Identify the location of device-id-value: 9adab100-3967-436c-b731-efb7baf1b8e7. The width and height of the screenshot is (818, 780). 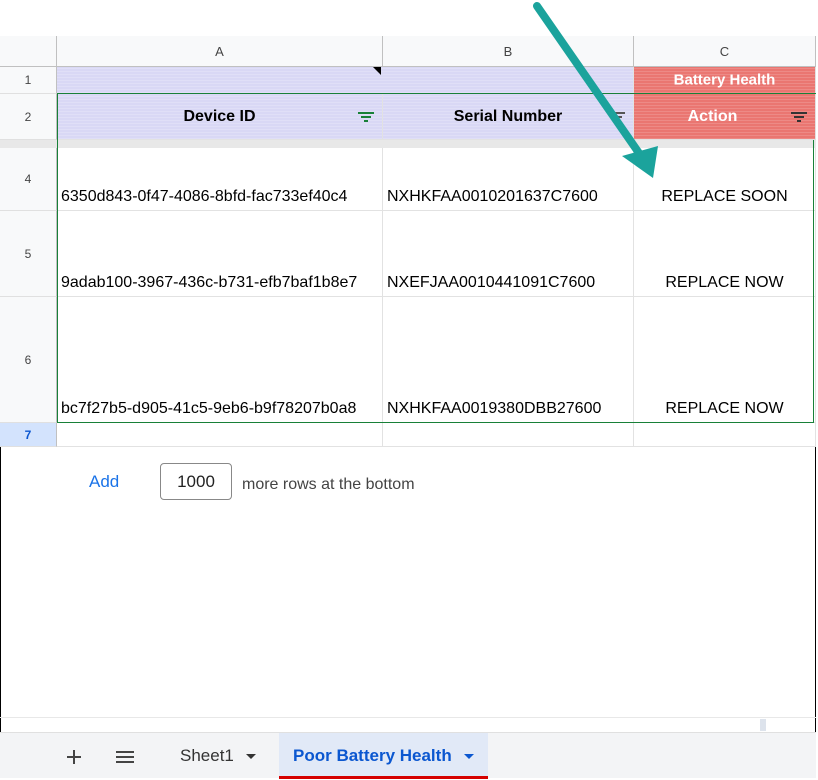
(209, 282).